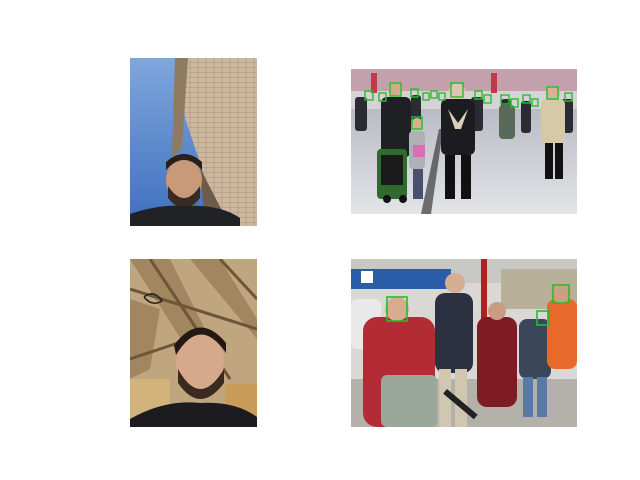 This screenshot has width=640, height=480. Describe the element at coordinates (464, 343) in the screenshot. I see `street-crowd-photo` at that location.